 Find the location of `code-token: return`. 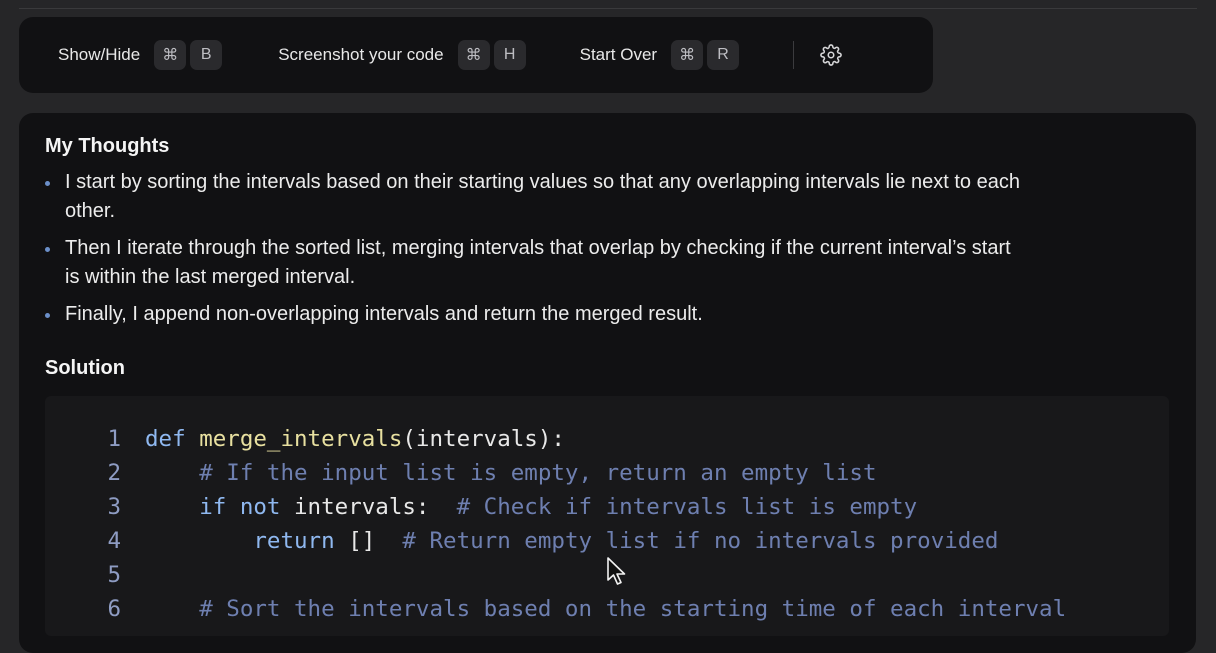

code-token: return is located at coordinates (301, 541).